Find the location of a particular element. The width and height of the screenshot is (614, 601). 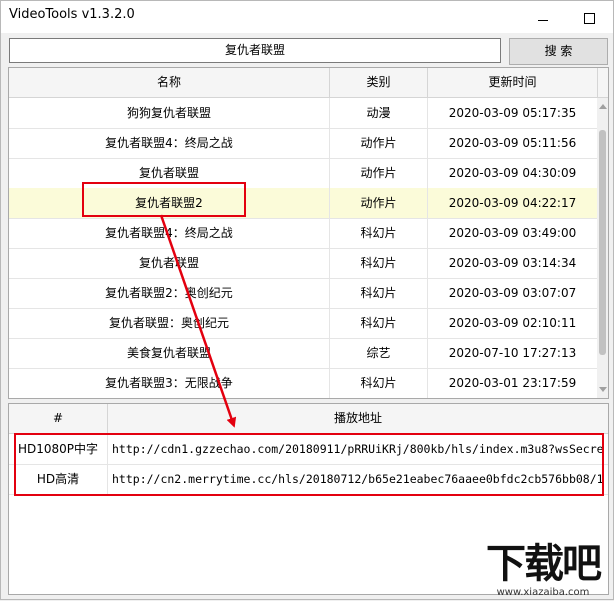

annotation-arrow is located at coordinates (198, 321).